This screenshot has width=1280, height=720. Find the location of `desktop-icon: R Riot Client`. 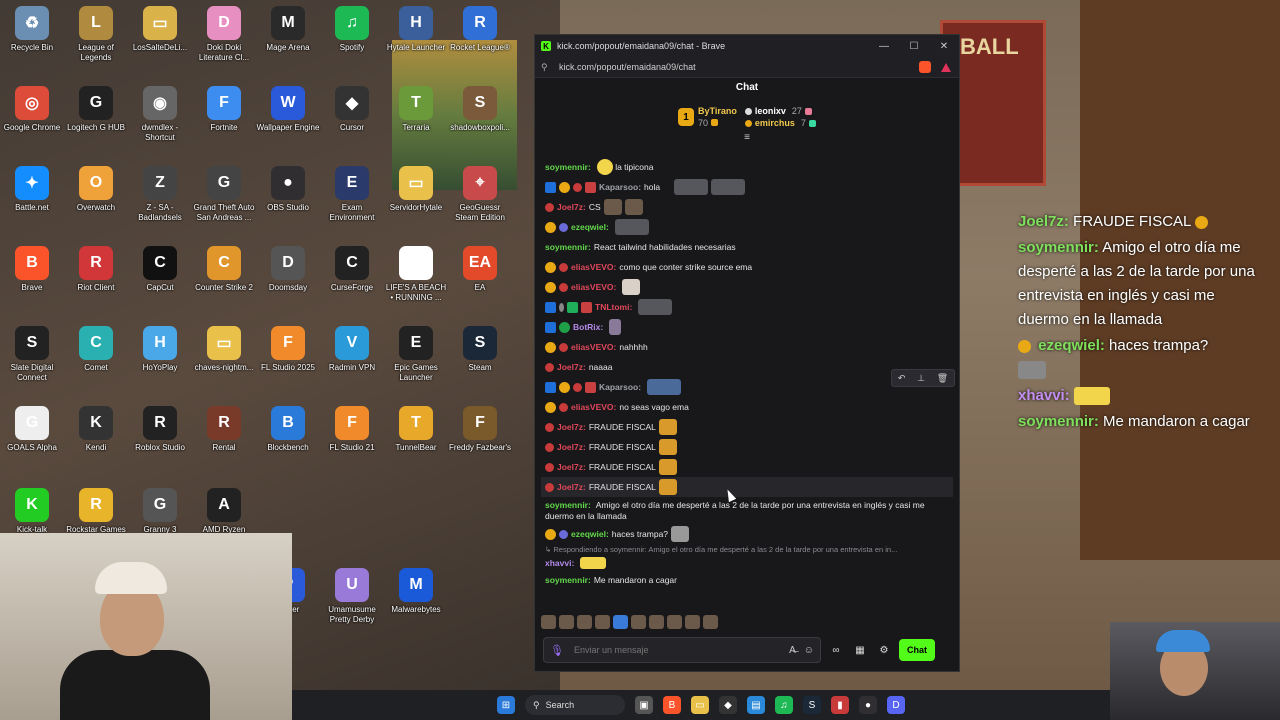

desktop-icon: R Riot Client is located at coordinates (96, 269).